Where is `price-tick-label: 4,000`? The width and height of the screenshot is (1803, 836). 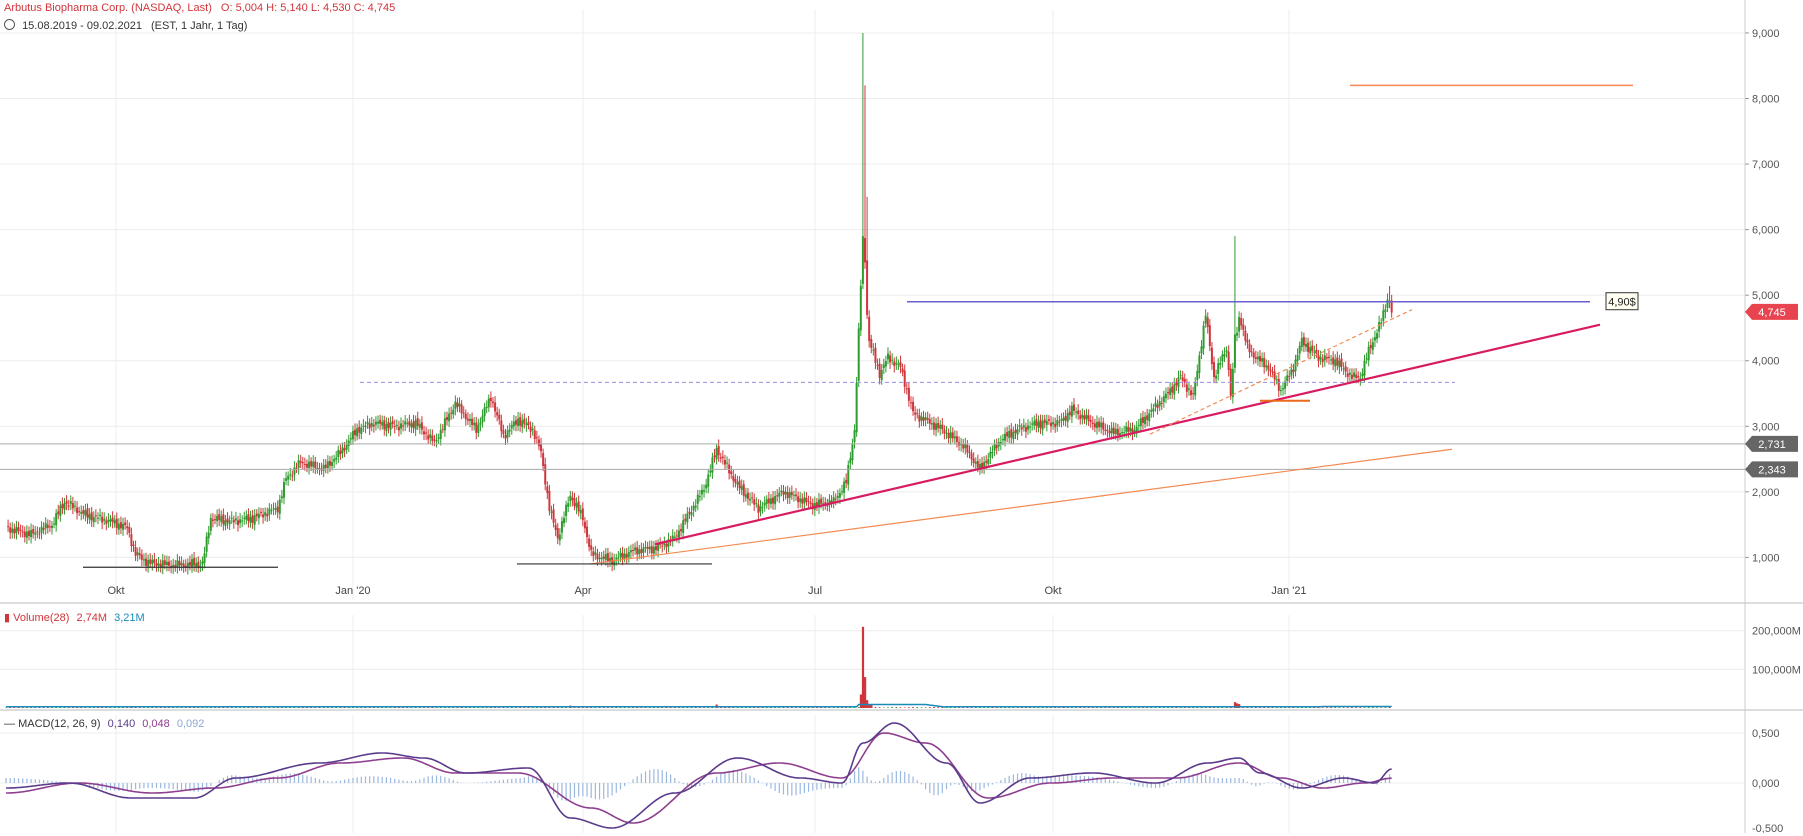 price-tick-label: 4,000 is located at coordinates (1766, 362).